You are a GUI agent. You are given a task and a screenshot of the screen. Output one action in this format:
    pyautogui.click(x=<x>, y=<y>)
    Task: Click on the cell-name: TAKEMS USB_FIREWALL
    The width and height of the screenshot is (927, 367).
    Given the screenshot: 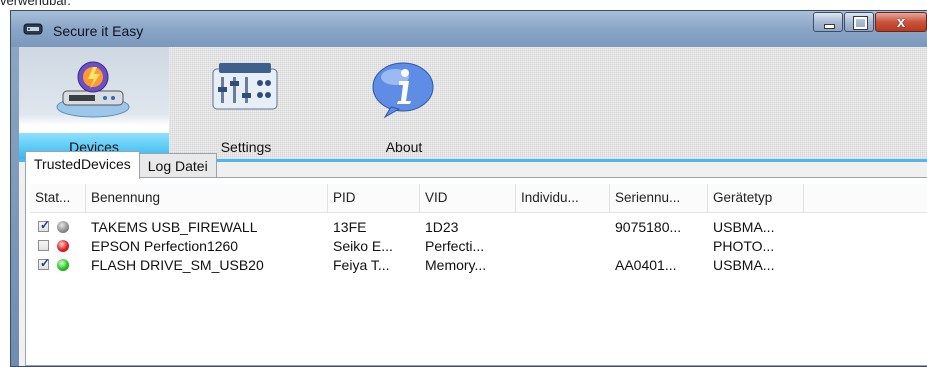 What is the action you would take?
    pyautogui.click(x=174, y=227)
    